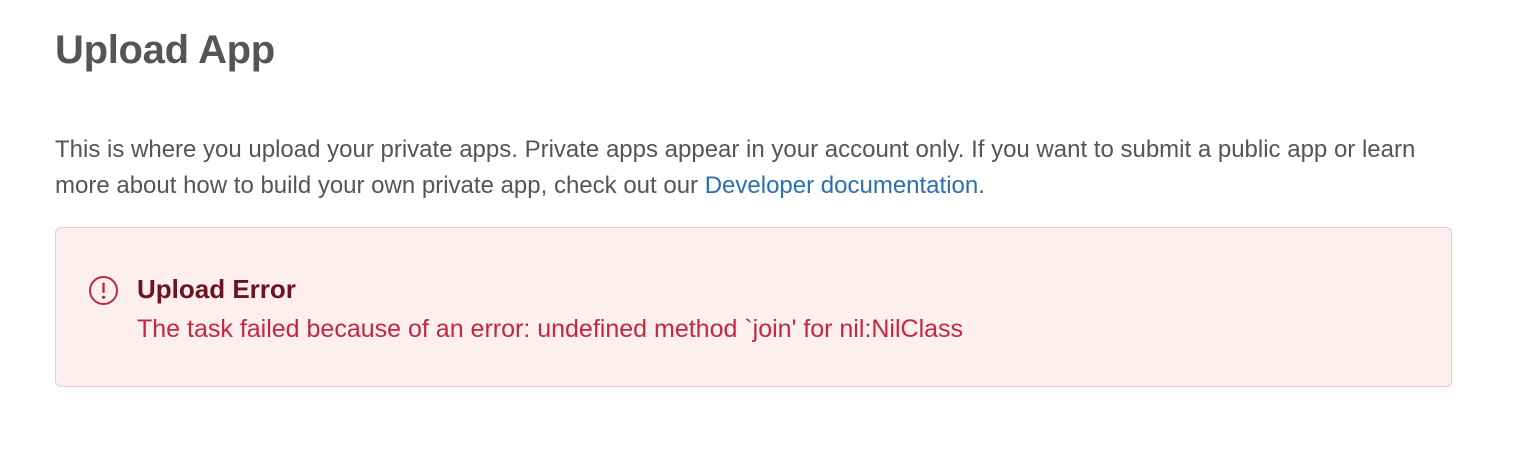  What do you see at coordinates (981, 185) in the screenshot?
I see `intro-text-end: .` at bounding box center [981, 185].